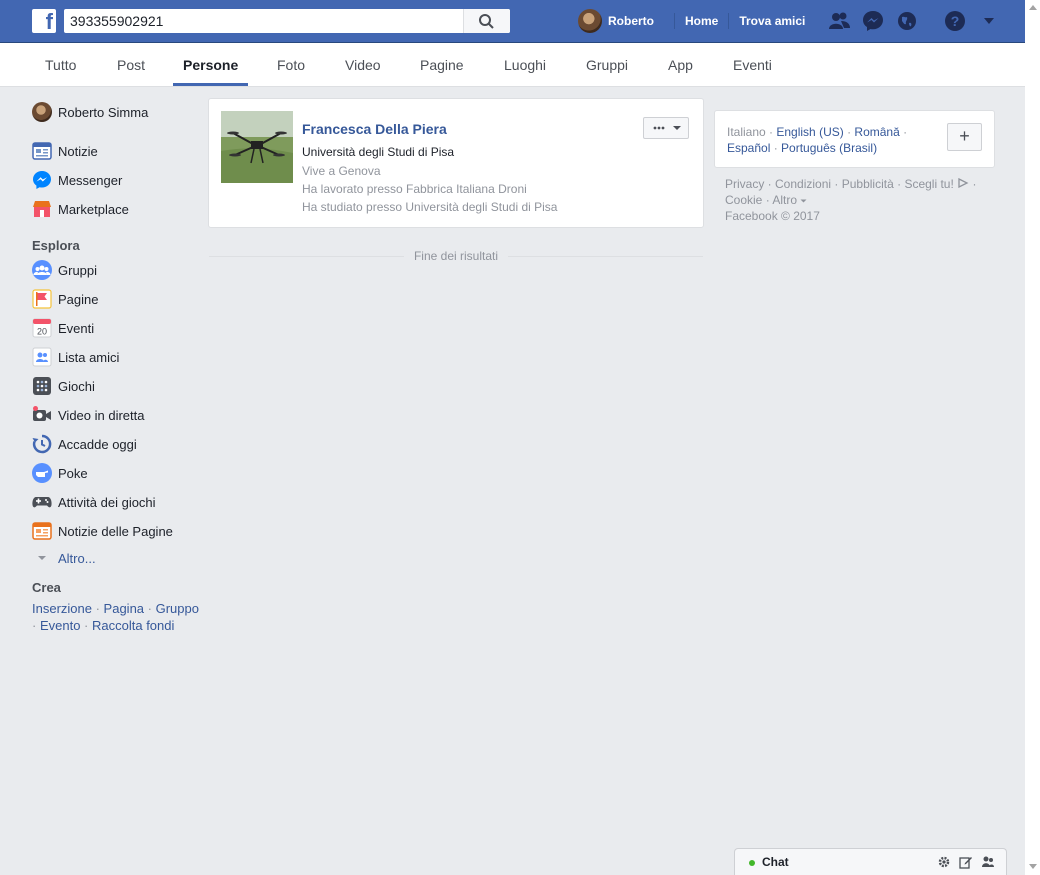 The image size is (1040, 875). What do you see at coordinates (928, 184) in the screenshot?
I see `footer-adchoices-link: Scegli tu!` at bounding box center [928, 184].